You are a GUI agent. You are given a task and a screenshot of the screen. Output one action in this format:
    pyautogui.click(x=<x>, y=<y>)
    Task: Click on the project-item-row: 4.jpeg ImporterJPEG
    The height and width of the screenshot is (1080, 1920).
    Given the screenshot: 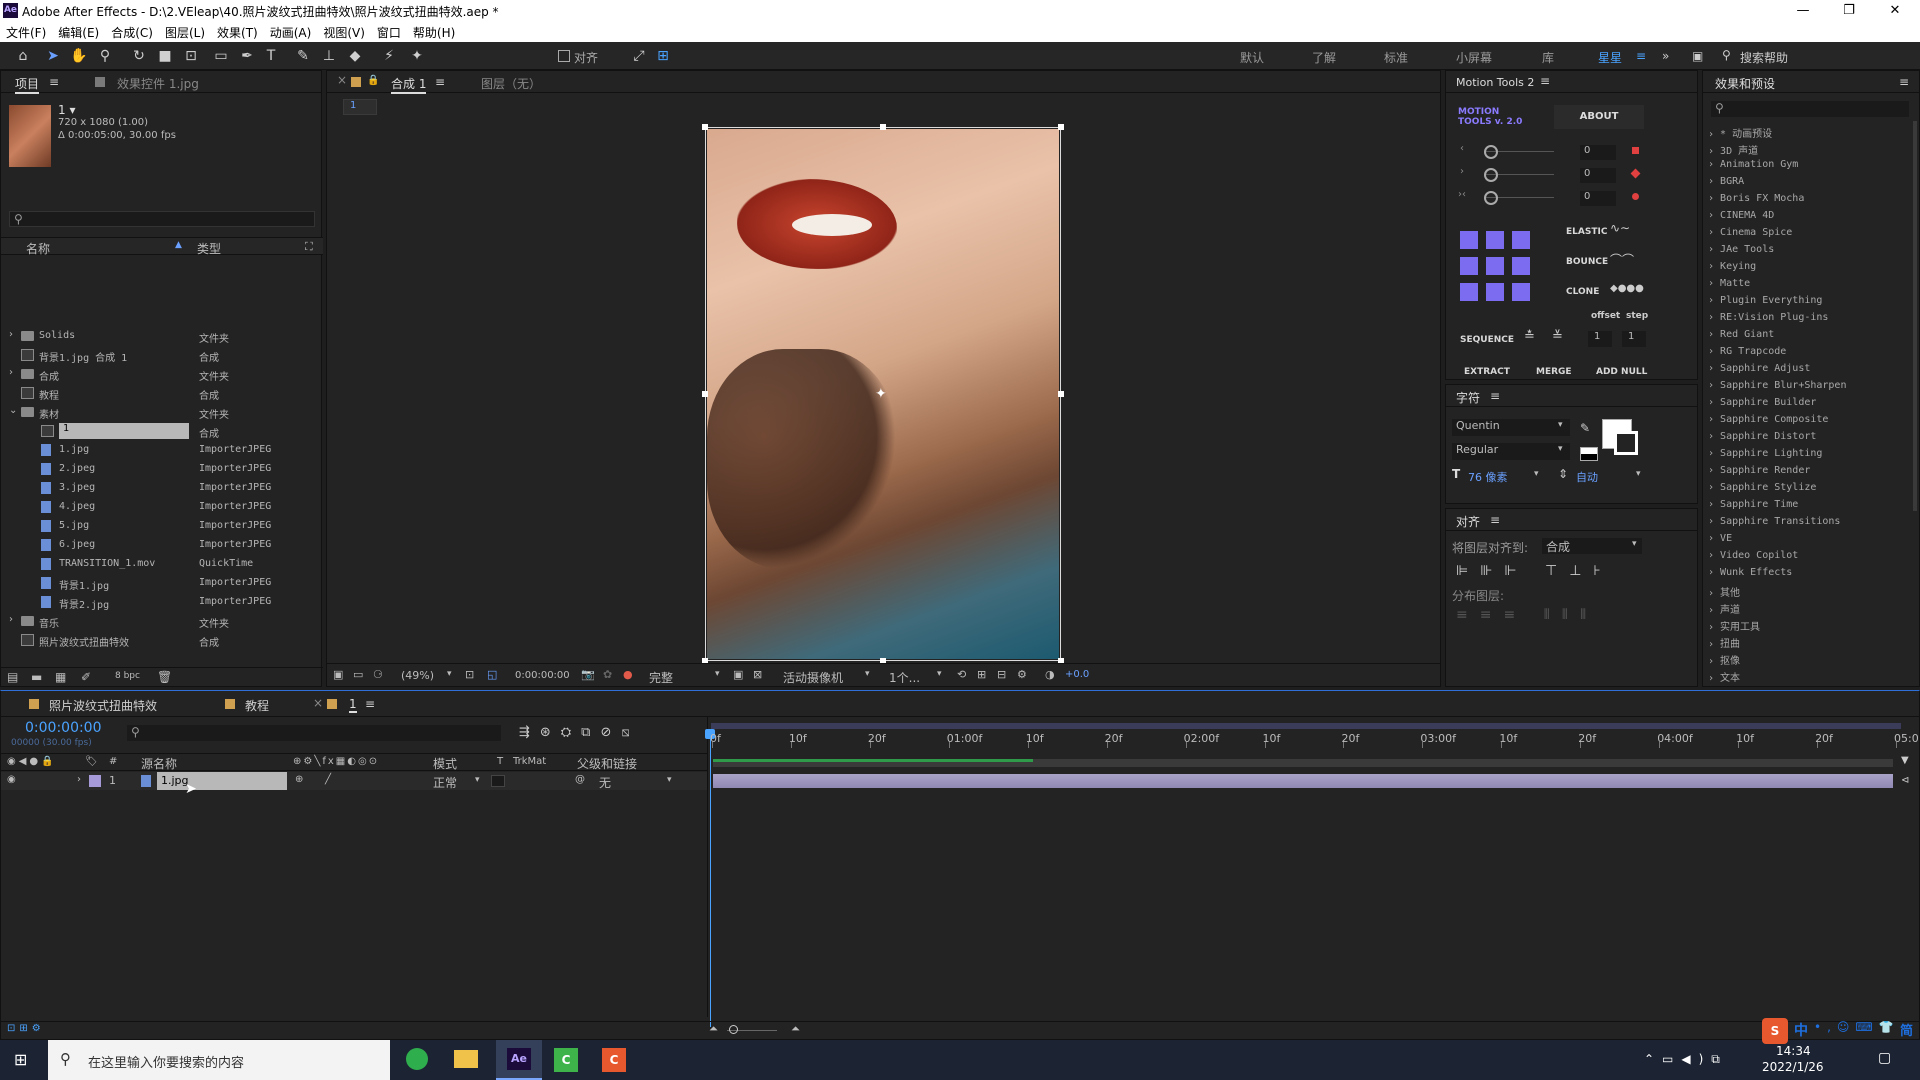 What is the action you would take?
    pyautogui.click(x=165, y=507)
    